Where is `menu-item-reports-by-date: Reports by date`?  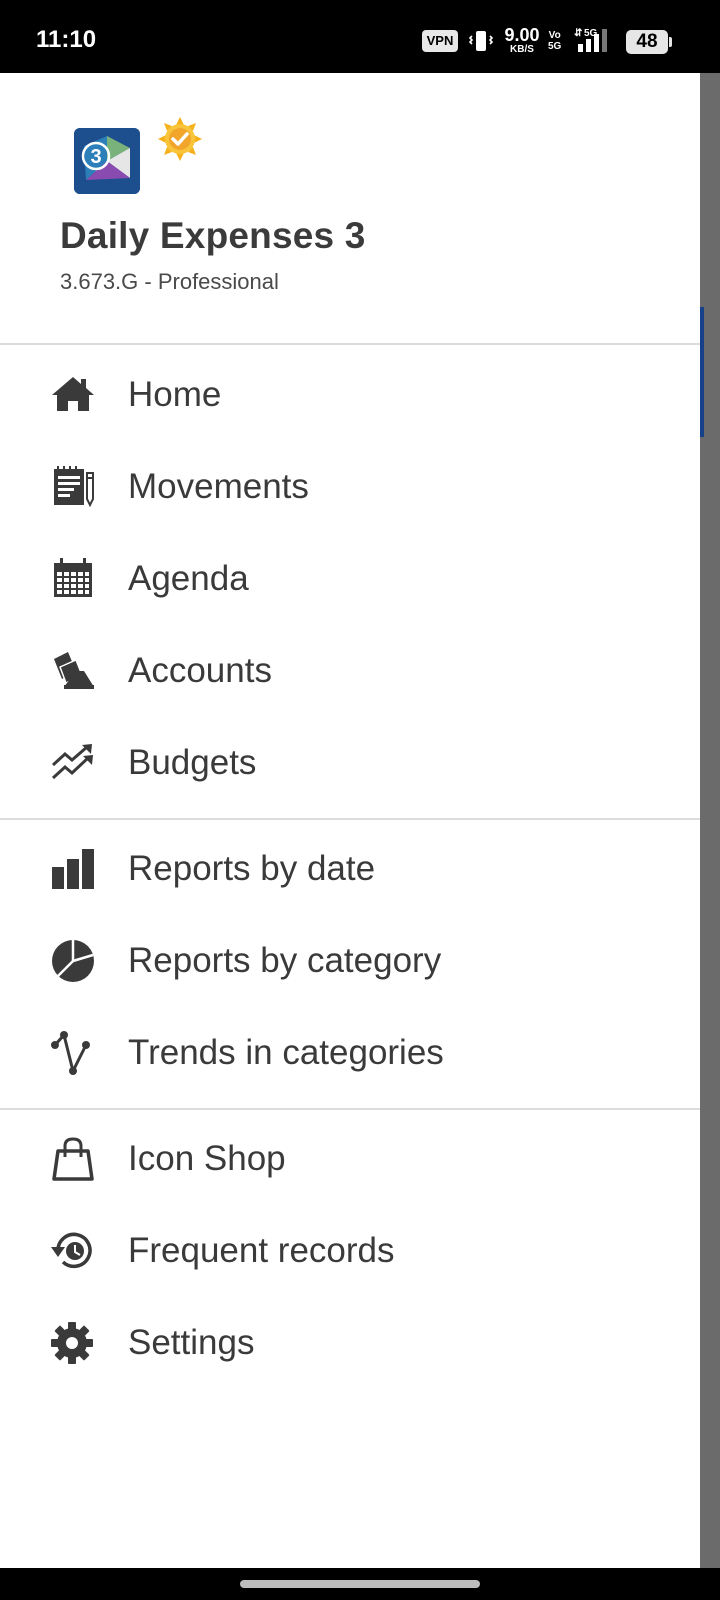
menu-item-reports-by-date: Reports by date is located at coordinates (350, 869).